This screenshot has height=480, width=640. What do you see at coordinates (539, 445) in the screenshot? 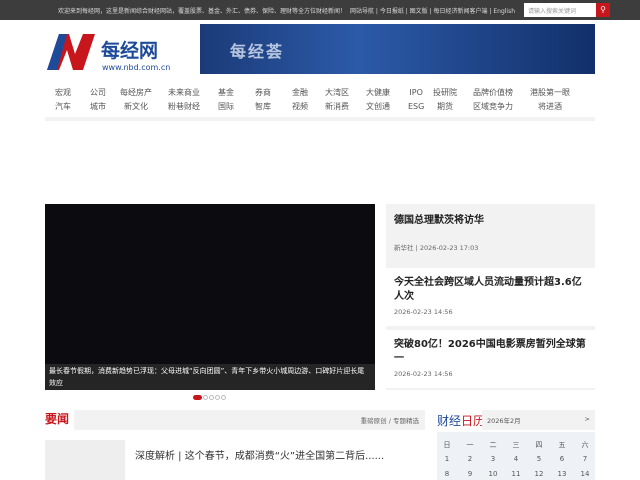
I see `calendar-weekday: 四` at bounding box center [539, 445].